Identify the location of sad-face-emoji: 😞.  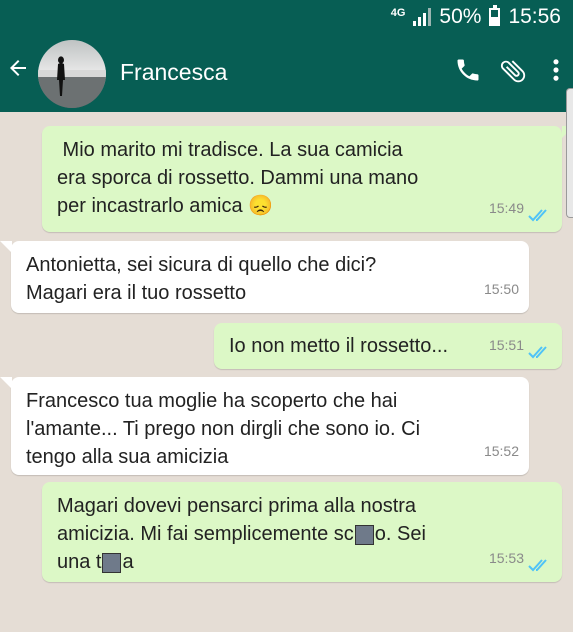
(261, 206).